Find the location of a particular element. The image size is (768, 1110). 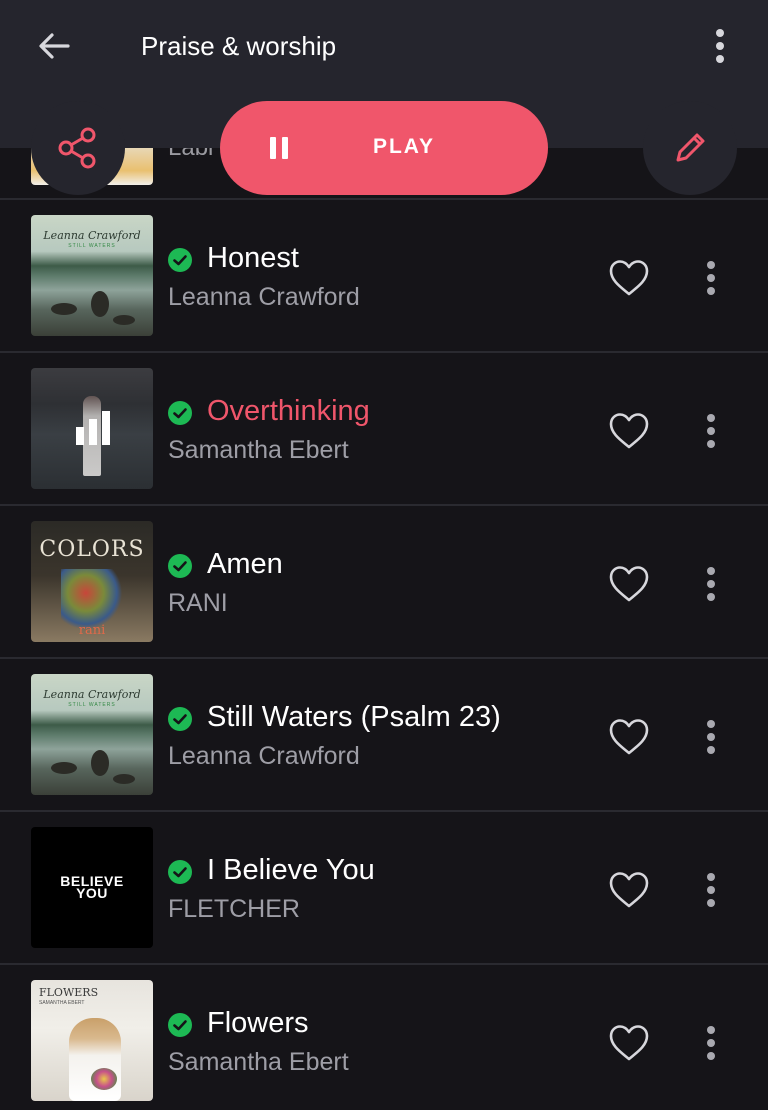

share-icon is located at coordinates (77, 148).